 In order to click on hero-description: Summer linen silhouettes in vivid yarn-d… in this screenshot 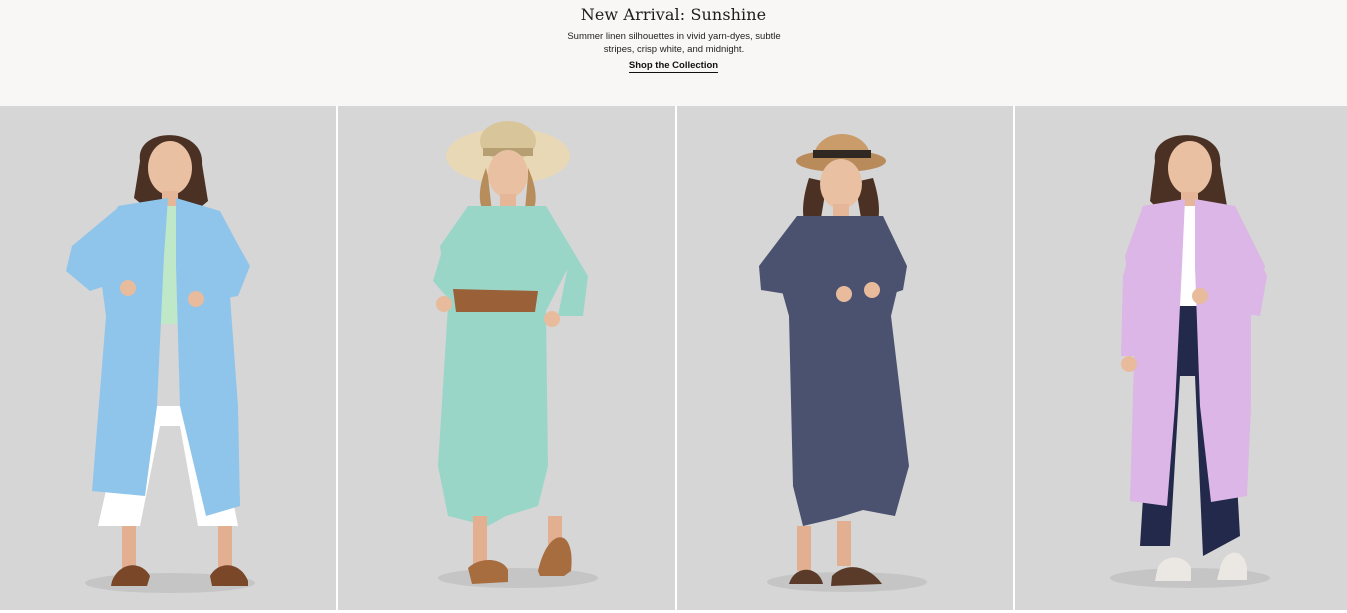, I will do `click(674, 43)`.